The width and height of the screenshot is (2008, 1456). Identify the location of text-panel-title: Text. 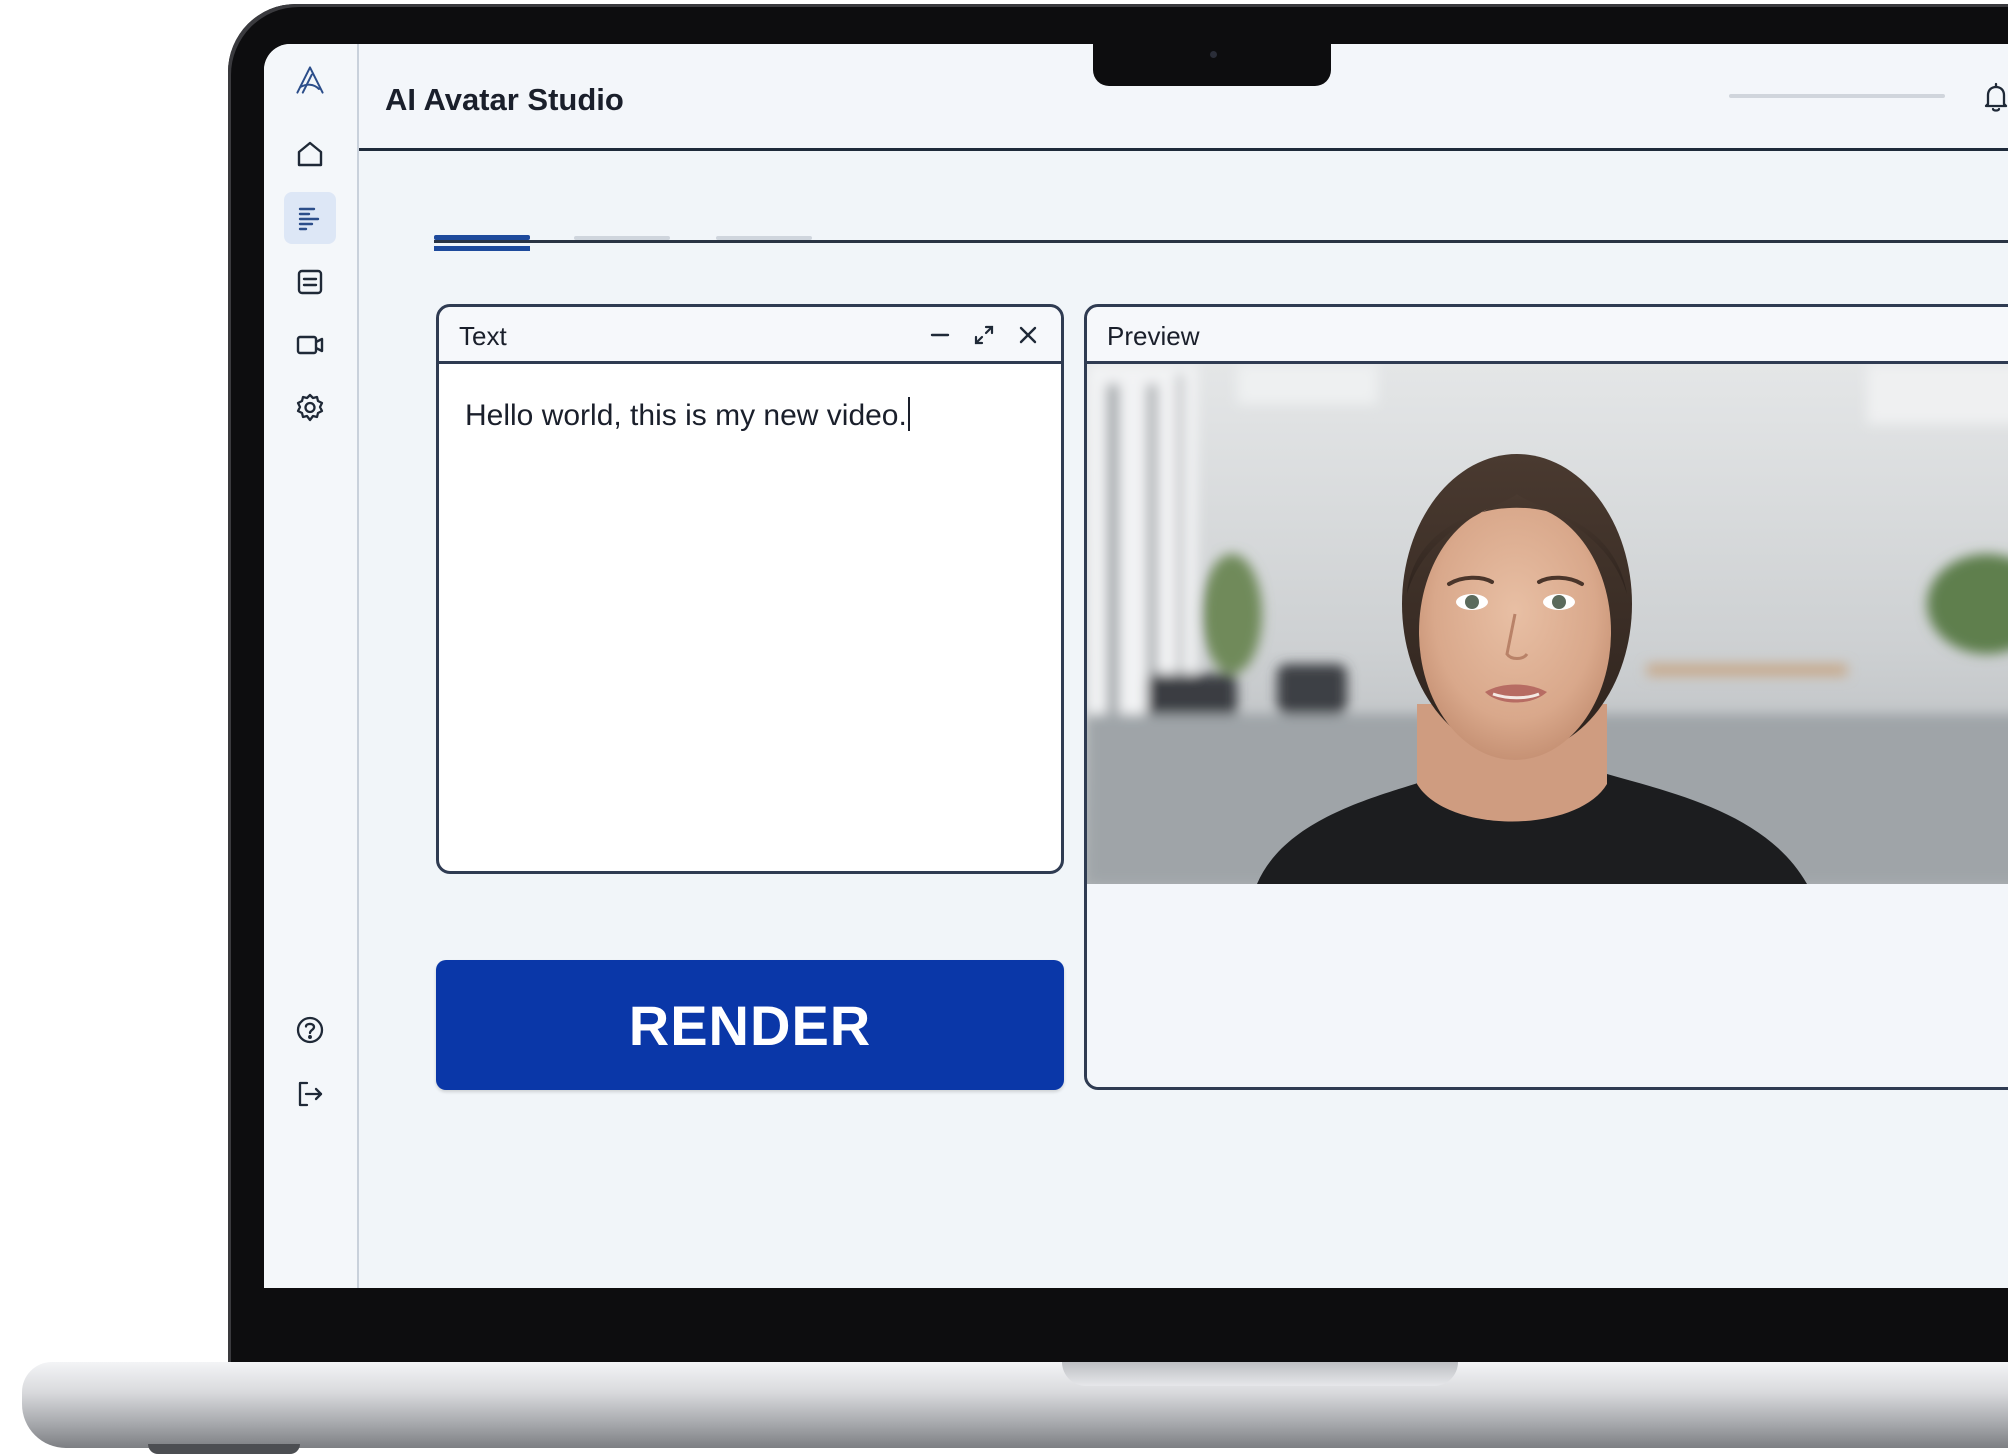
(483, 336).